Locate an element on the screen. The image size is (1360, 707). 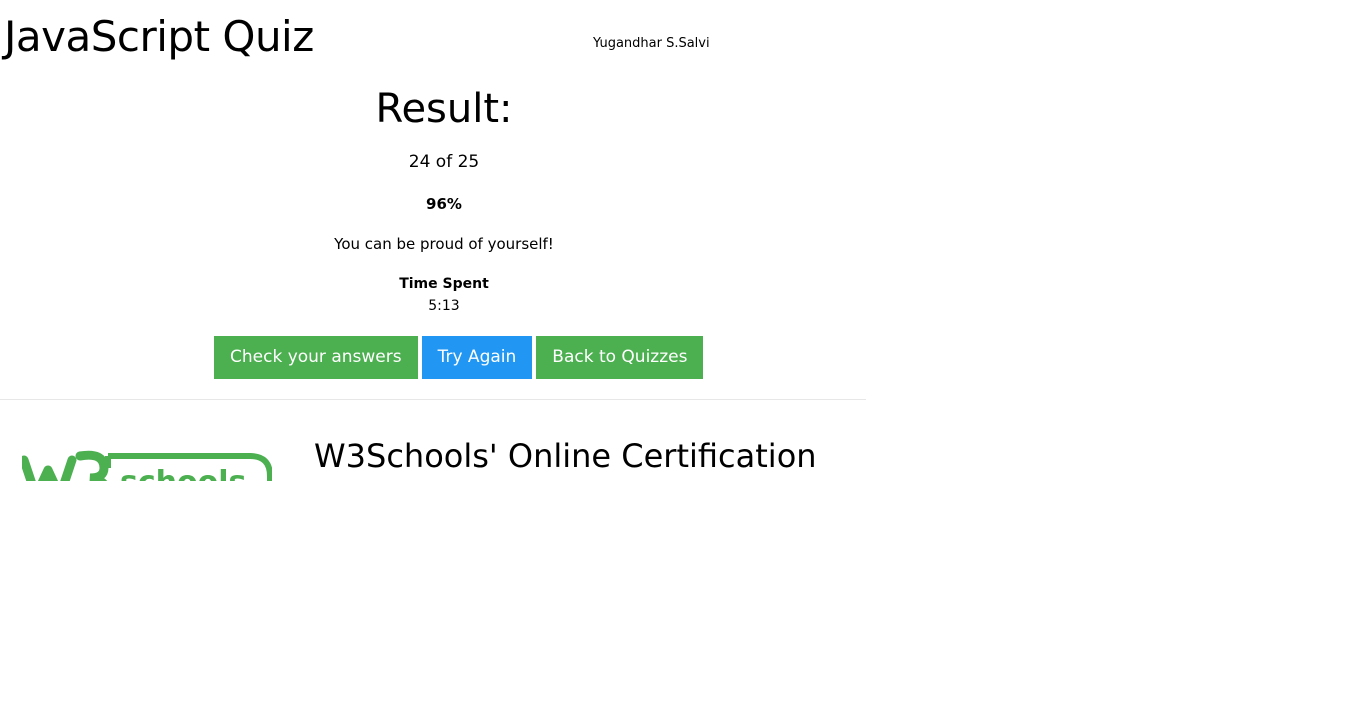
w3schools-logo-graphic: schools is located at coordinates (146, 465).